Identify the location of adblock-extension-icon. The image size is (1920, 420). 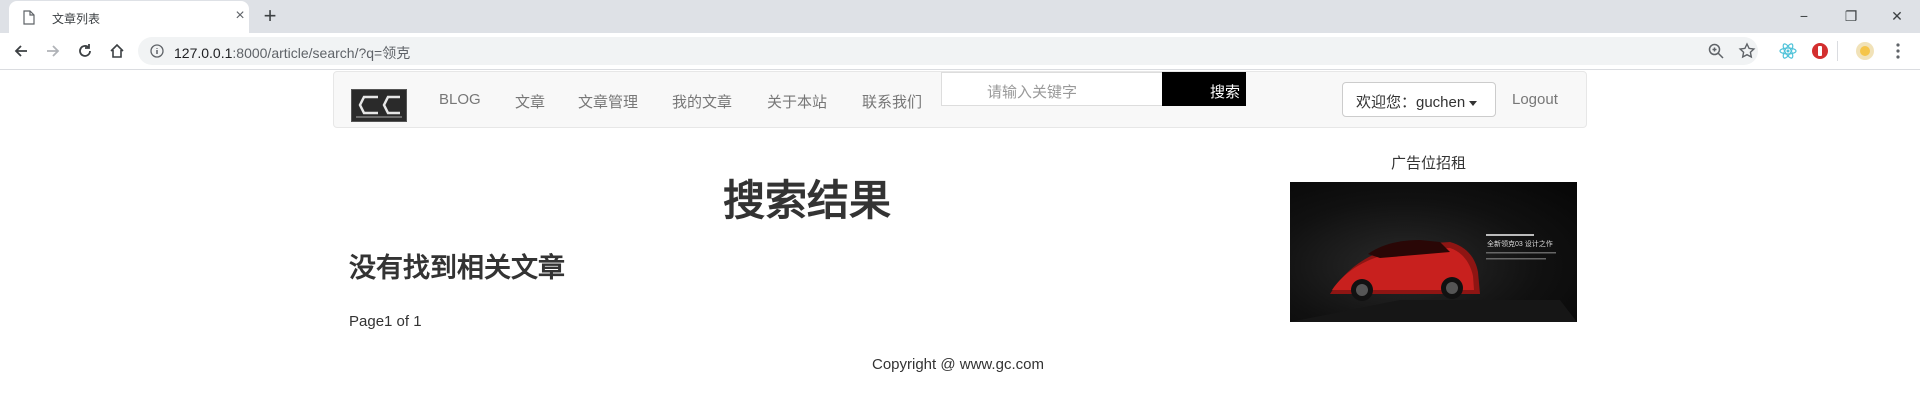
(1820, 51).